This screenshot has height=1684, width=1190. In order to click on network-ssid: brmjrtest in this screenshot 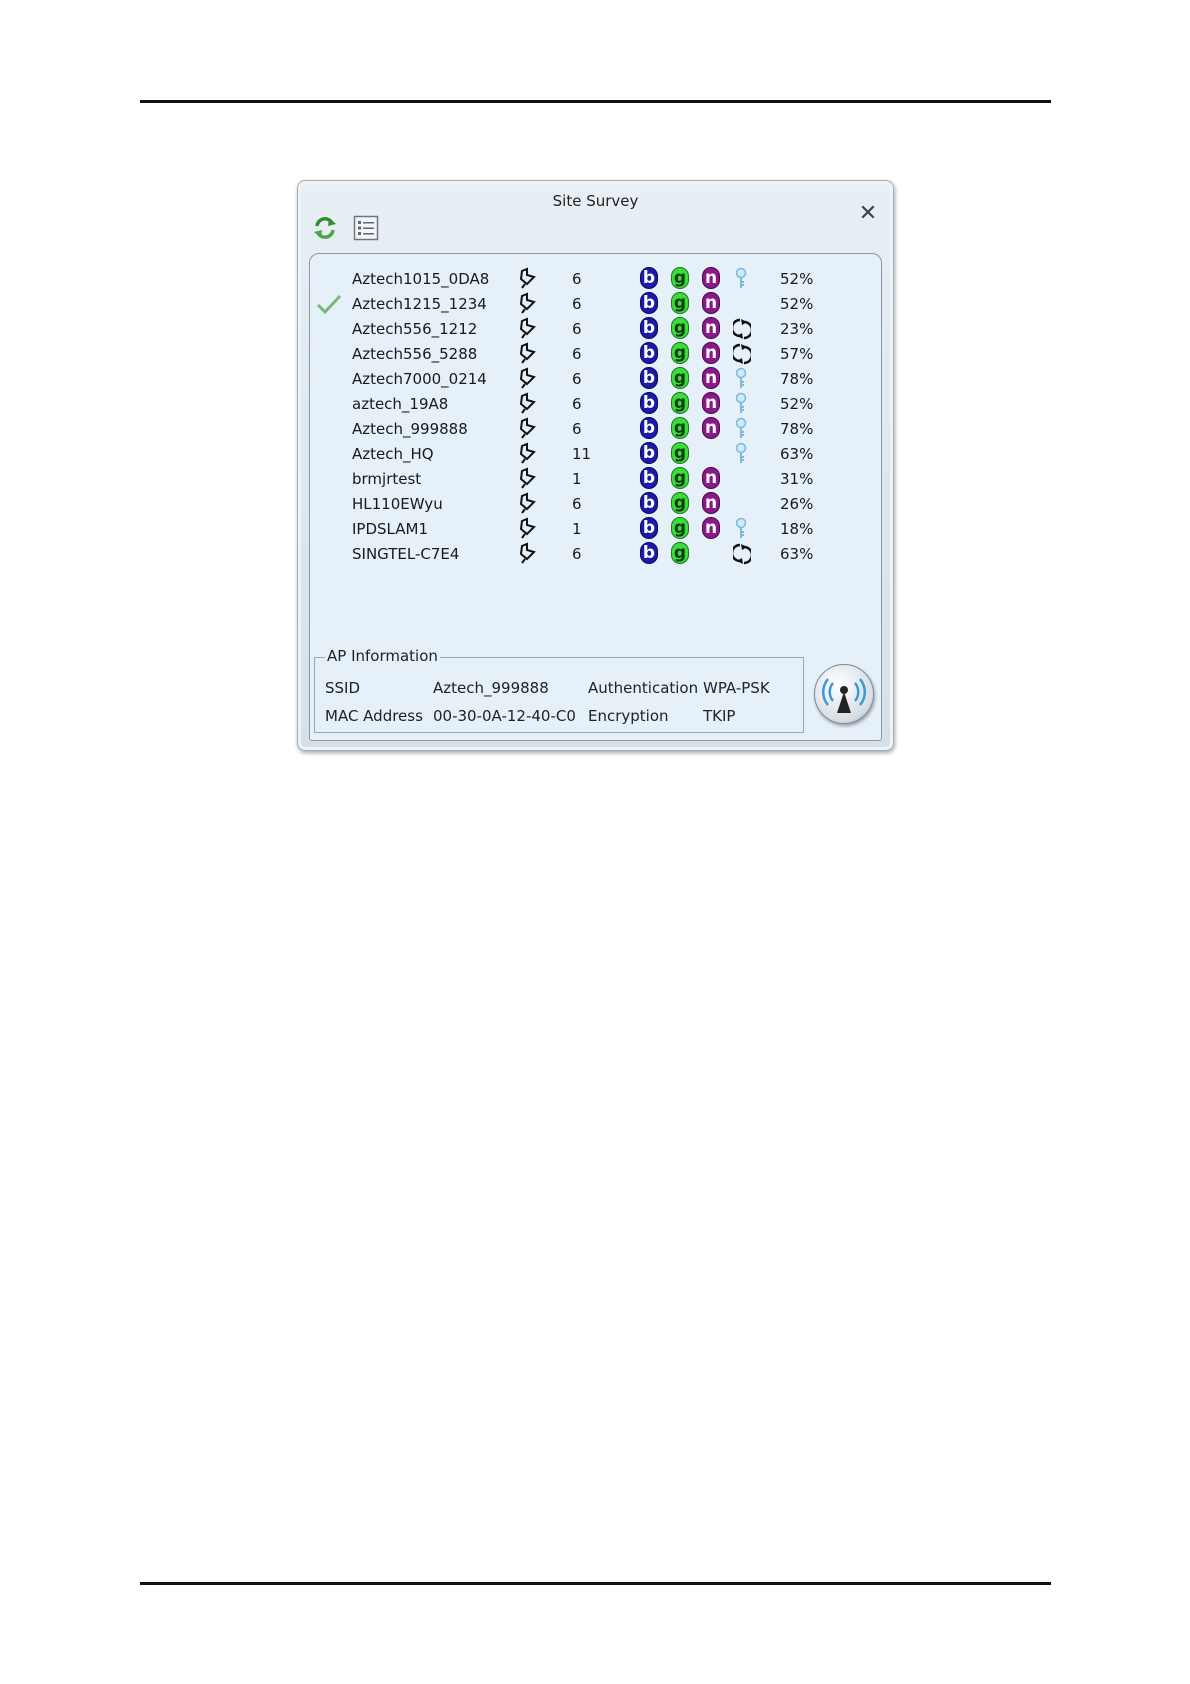, I will do `click(387, 479)`.